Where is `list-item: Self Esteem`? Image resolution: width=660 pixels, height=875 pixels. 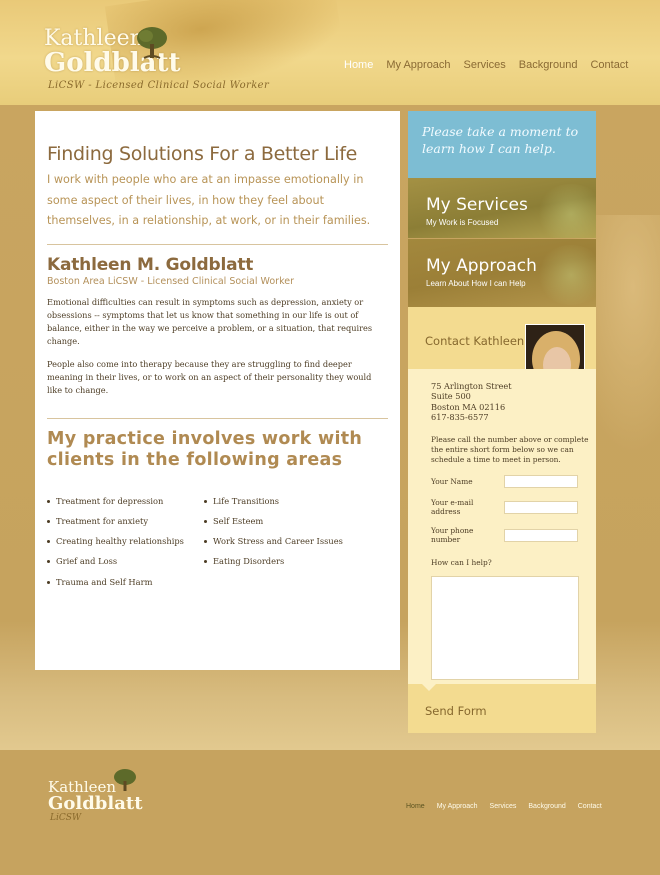
list-item: Self Esteem is located at coordinates (273, 526).